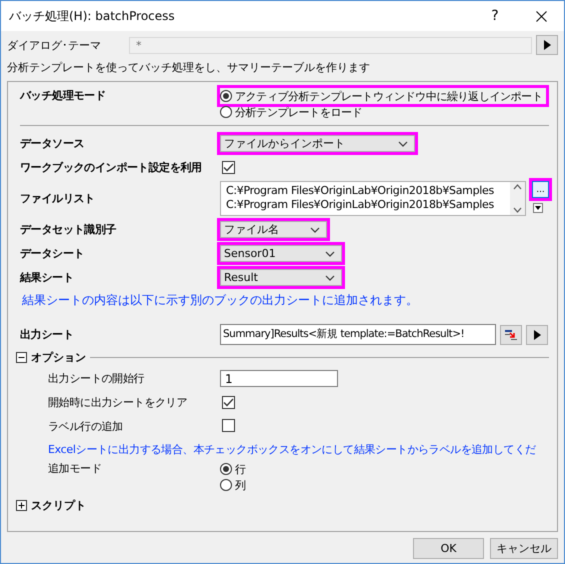 This screenshot has height=564, width=565. What do you see at coordinates (524, 548) in the screenshot?
I see `dialog-button: キャンセル` at bounding box center [524, 548].